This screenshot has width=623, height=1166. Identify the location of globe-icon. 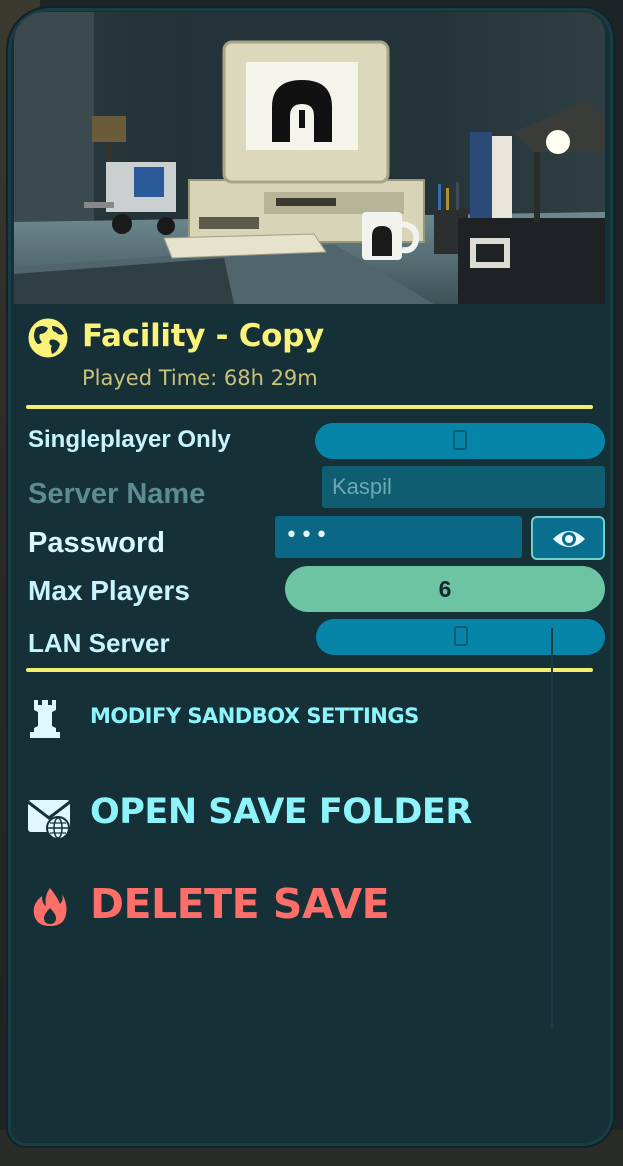
(48, 338).